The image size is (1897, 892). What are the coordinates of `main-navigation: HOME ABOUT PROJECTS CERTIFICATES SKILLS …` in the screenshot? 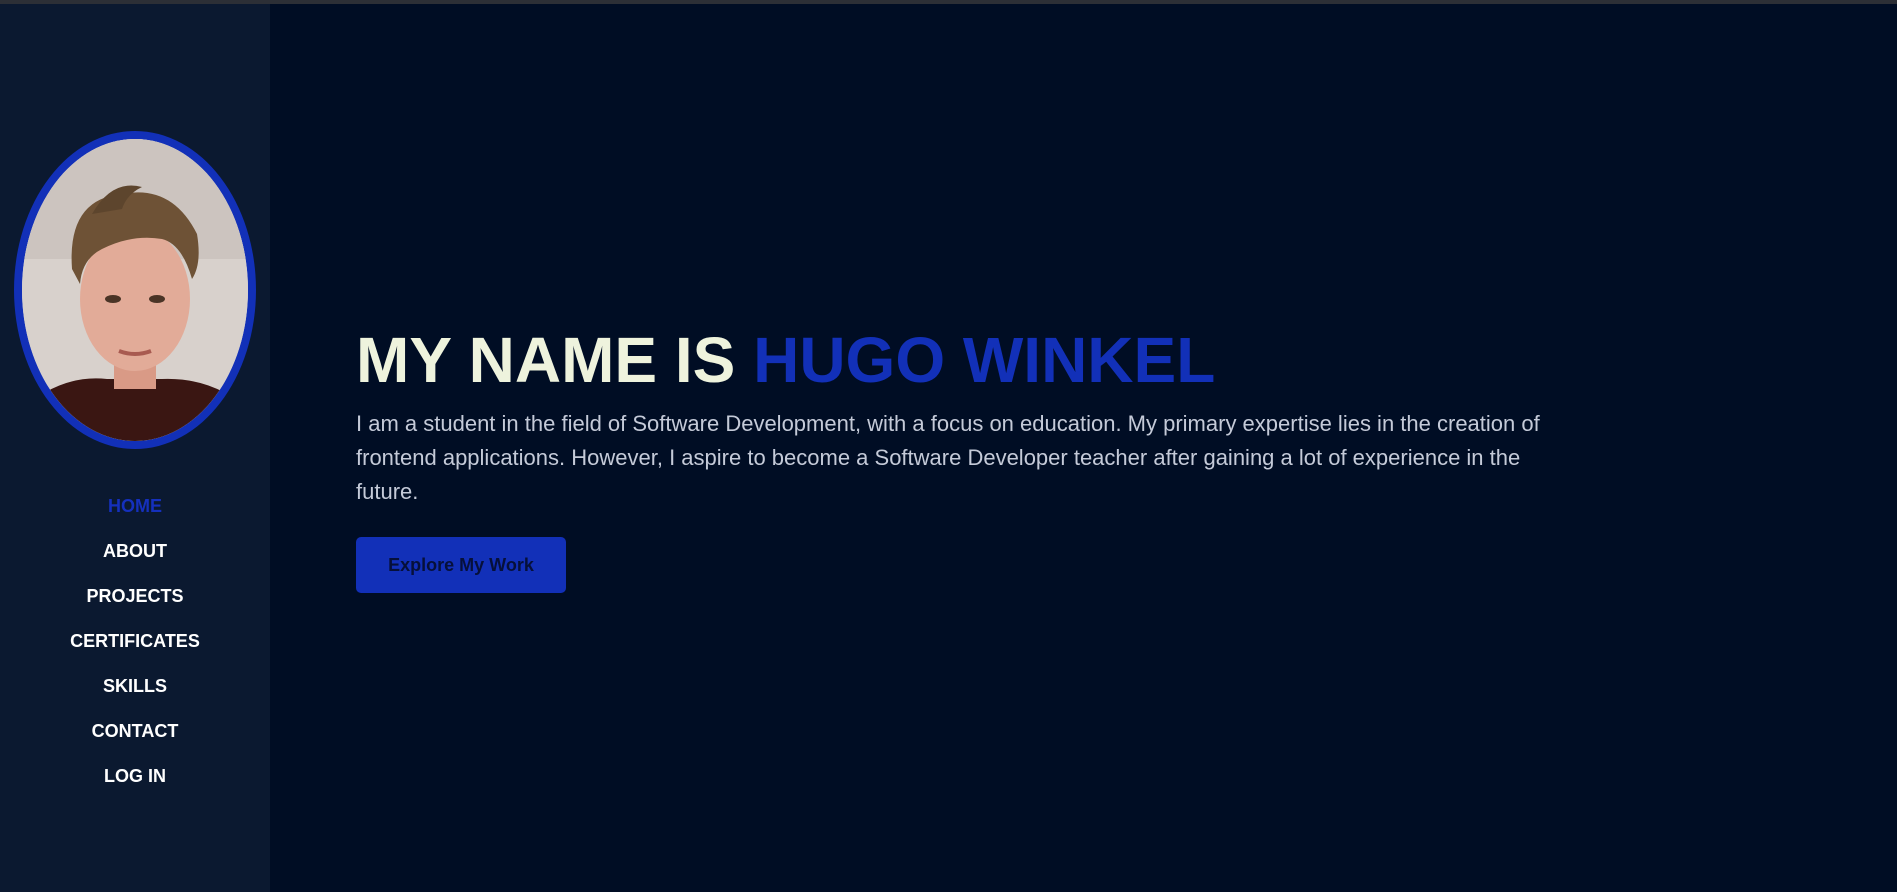 It's located at (135, 648).